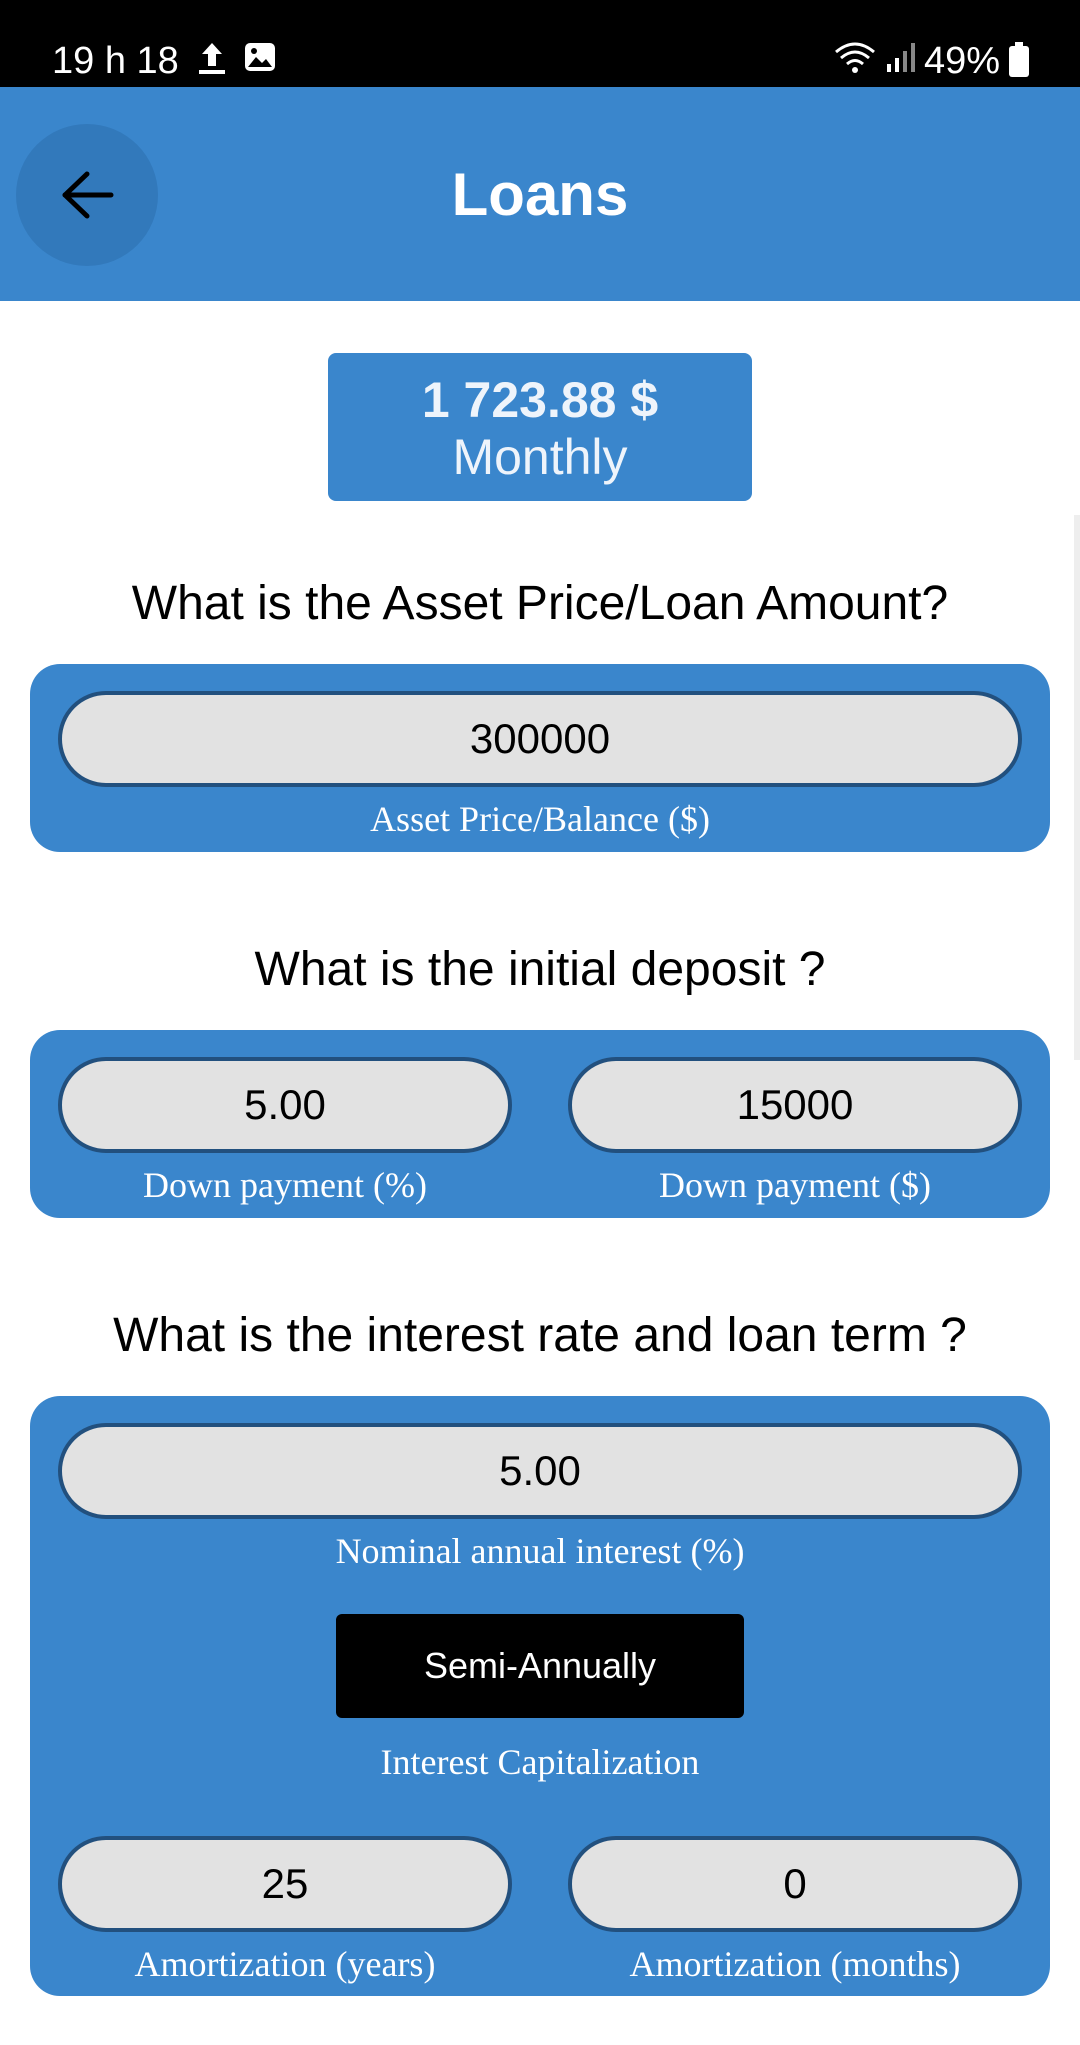  Describe the element at coordinates (285, 1185) in the screenshot. I see `down-payment-percent-label: Down payment (%)` at that location.